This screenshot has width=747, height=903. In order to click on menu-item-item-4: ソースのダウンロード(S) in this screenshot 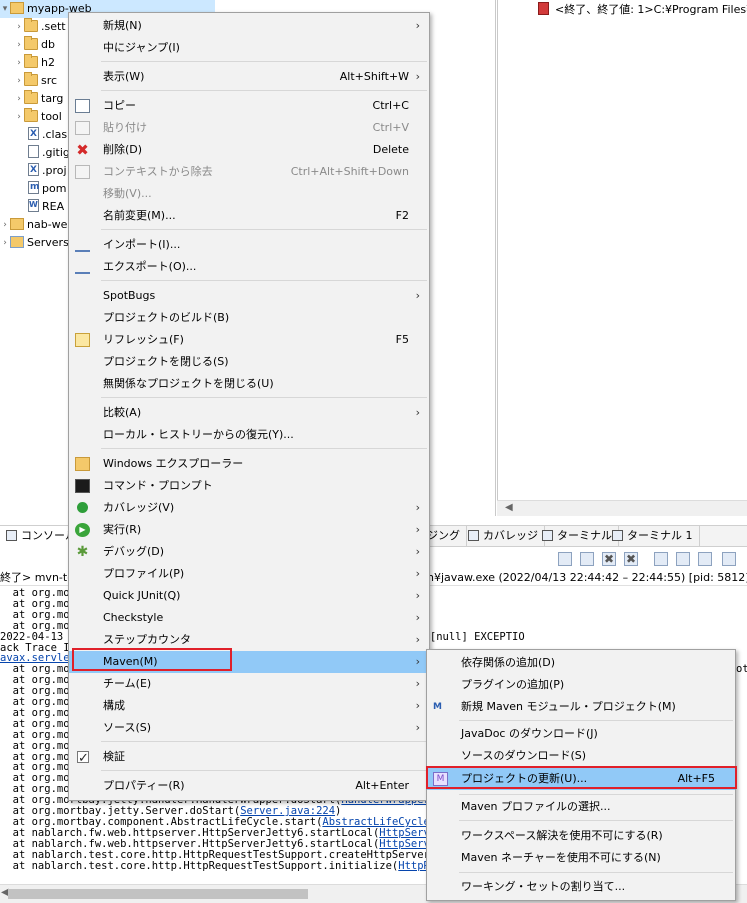, I will do `click(581, 756)`.